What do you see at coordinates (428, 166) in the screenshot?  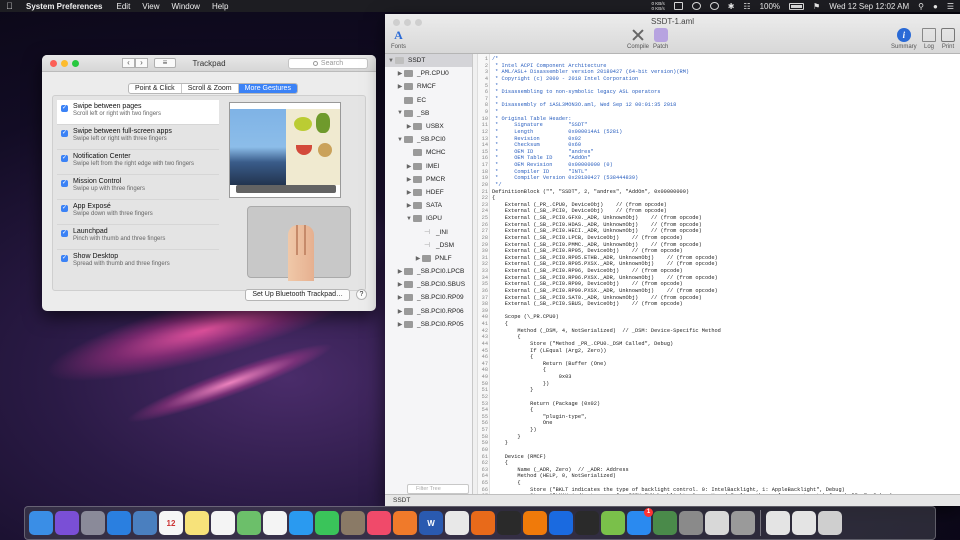 I see `tree-item: ▶ IMEI` at bounding box center [428, 166].